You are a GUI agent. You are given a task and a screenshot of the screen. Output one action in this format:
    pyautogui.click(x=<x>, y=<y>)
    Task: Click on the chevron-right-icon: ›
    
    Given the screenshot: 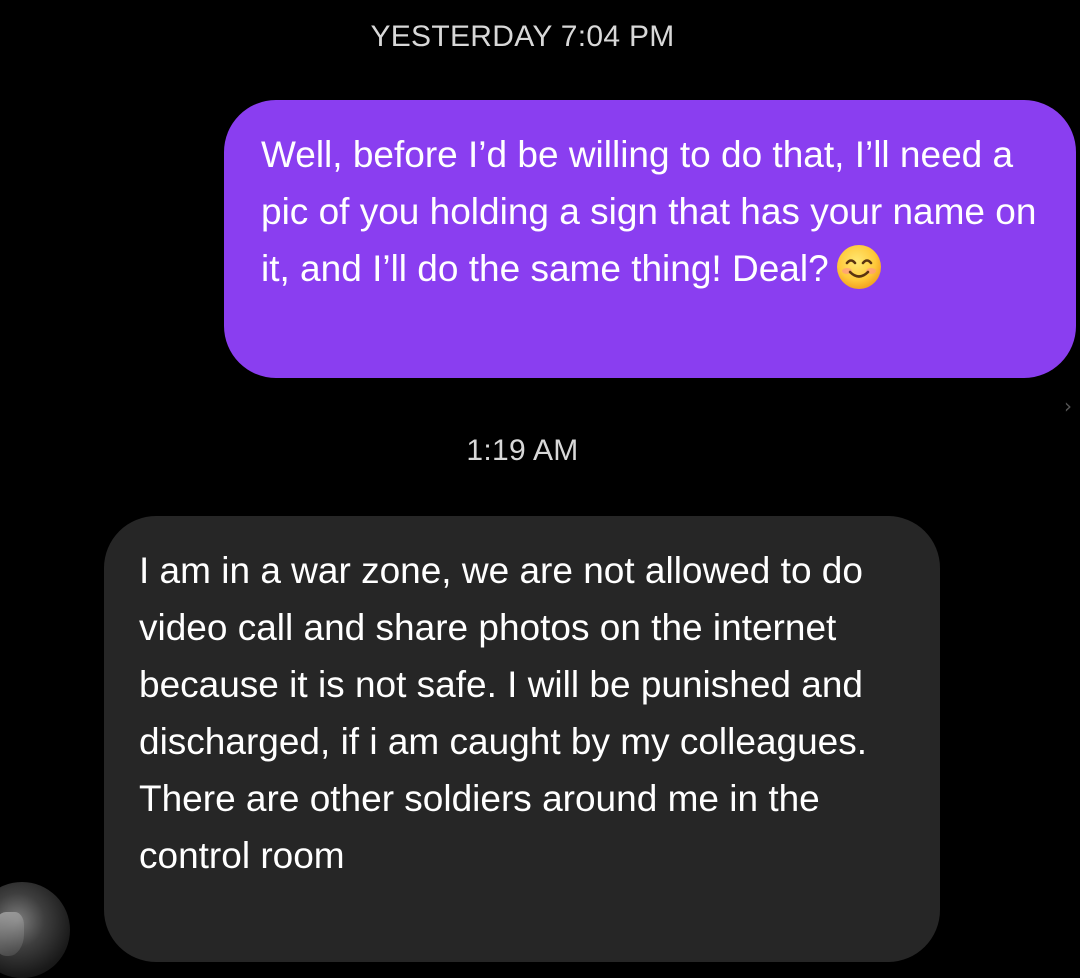 What is the action you would take?
    pyautogui.click(x=1068, y=406)
    